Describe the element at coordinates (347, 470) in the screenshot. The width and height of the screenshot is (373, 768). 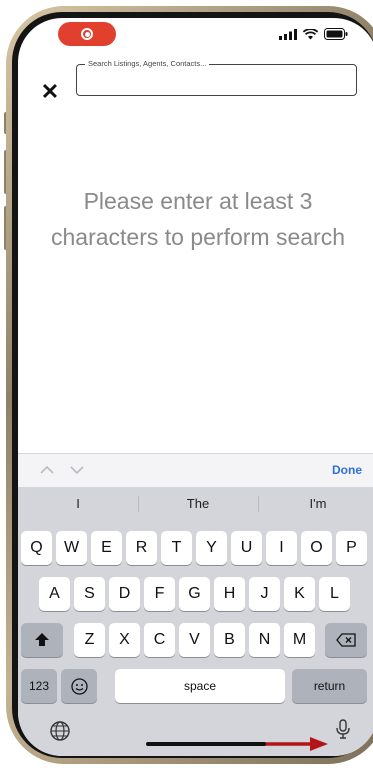
I see `done-button: Done` at that location.